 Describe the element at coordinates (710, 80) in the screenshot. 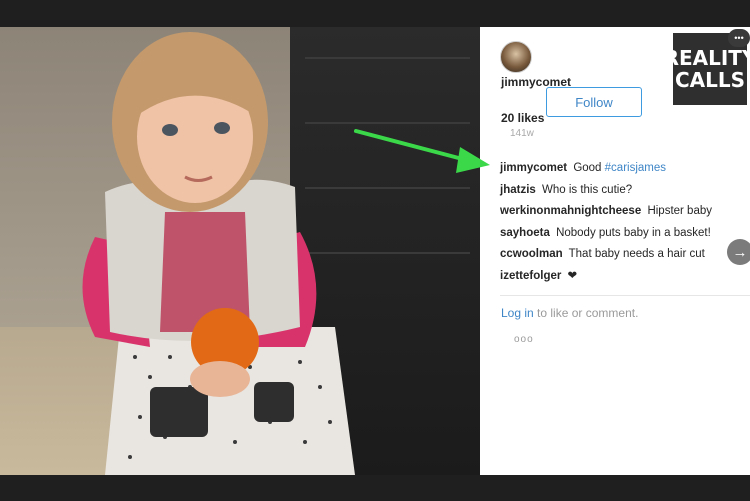

I see `logo-line-2: CALLS` at that location.